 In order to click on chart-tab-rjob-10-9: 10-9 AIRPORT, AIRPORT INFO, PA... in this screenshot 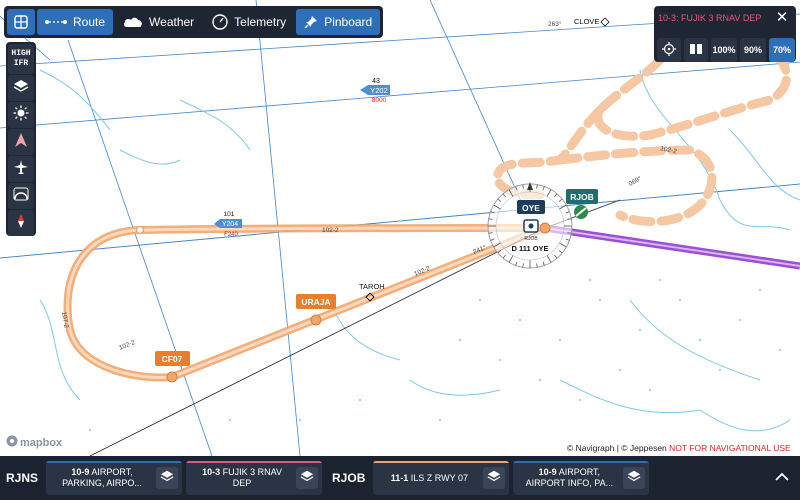, I will do `click(581, 478)`.